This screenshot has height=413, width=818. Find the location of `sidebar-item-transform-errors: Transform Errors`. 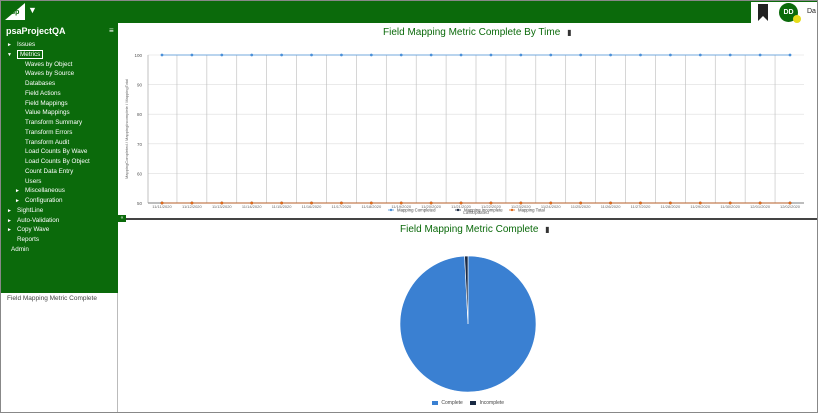

sidebar-item-transform-errors: Transform Errors is located at coordinates (48, 133).